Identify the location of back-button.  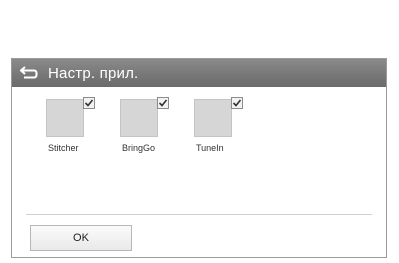
(29, 73).